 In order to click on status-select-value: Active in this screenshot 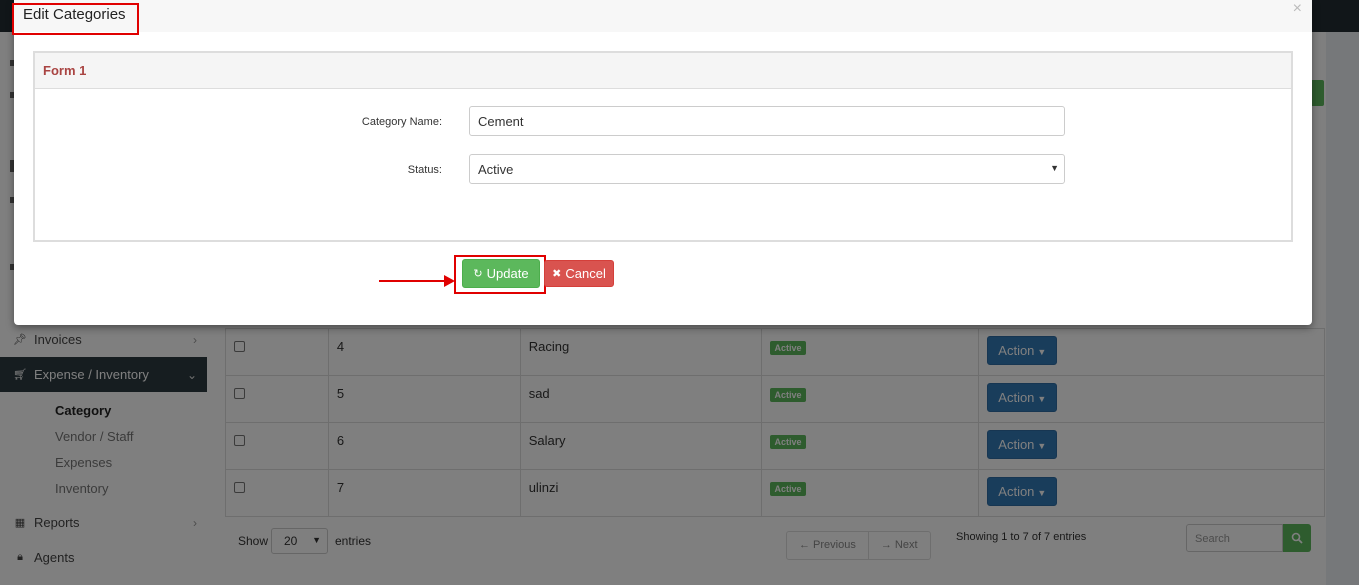, I will do `click(496, 169)`.